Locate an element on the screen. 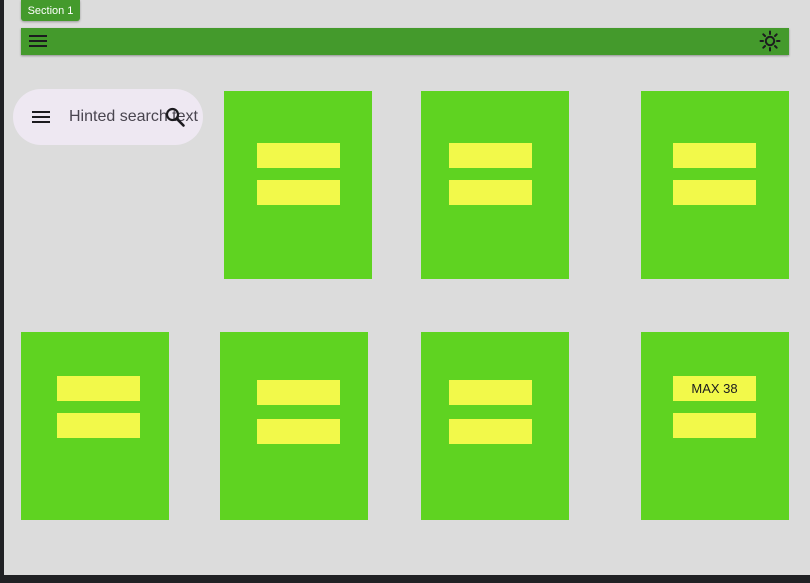 The width and height of the screenshot is (810, 583). card-pill-max: MAX 38 is located at coordinates (714, 388).